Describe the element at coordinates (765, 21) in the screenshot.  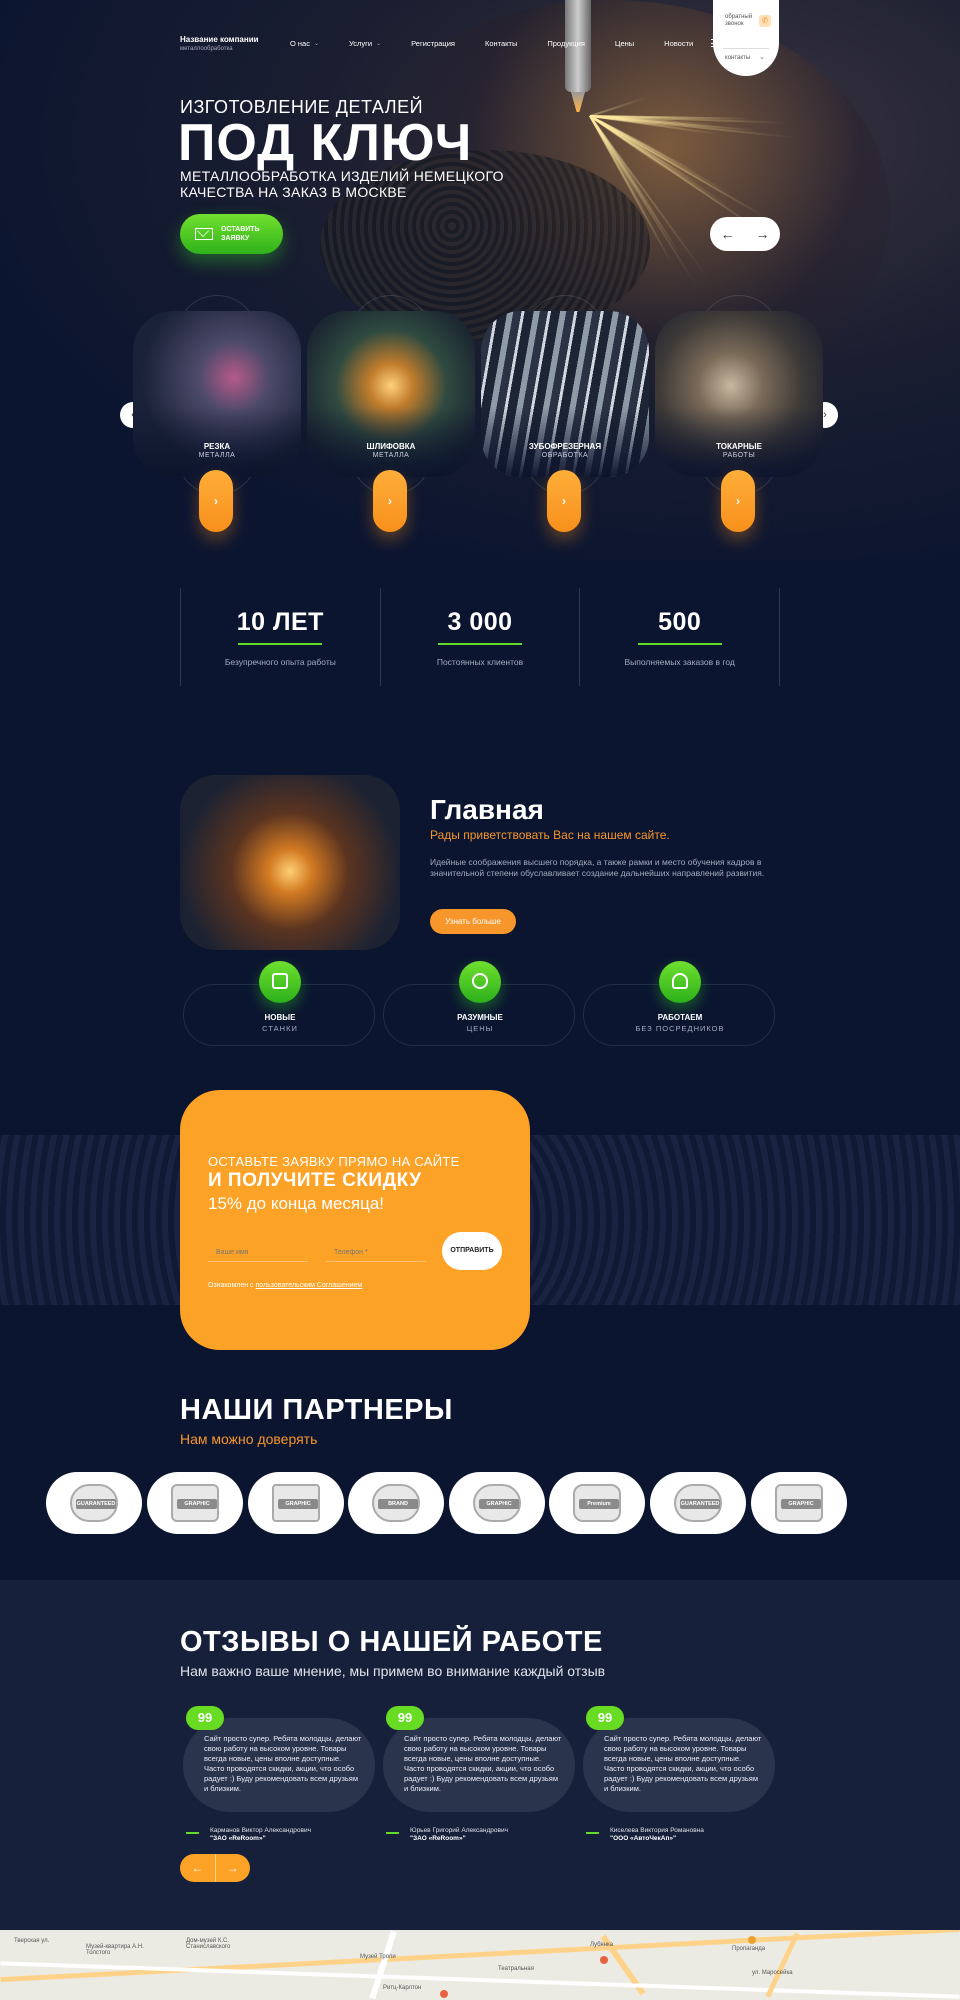
I see `phone-icon: ✆` at that location.